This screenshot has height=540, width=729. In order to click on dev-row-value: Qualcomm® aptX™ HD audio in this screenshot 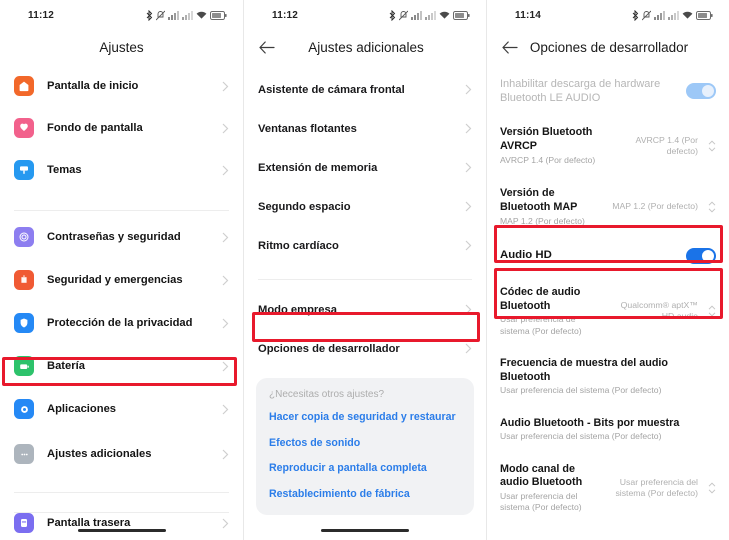, I will do `click(659, 310)`.